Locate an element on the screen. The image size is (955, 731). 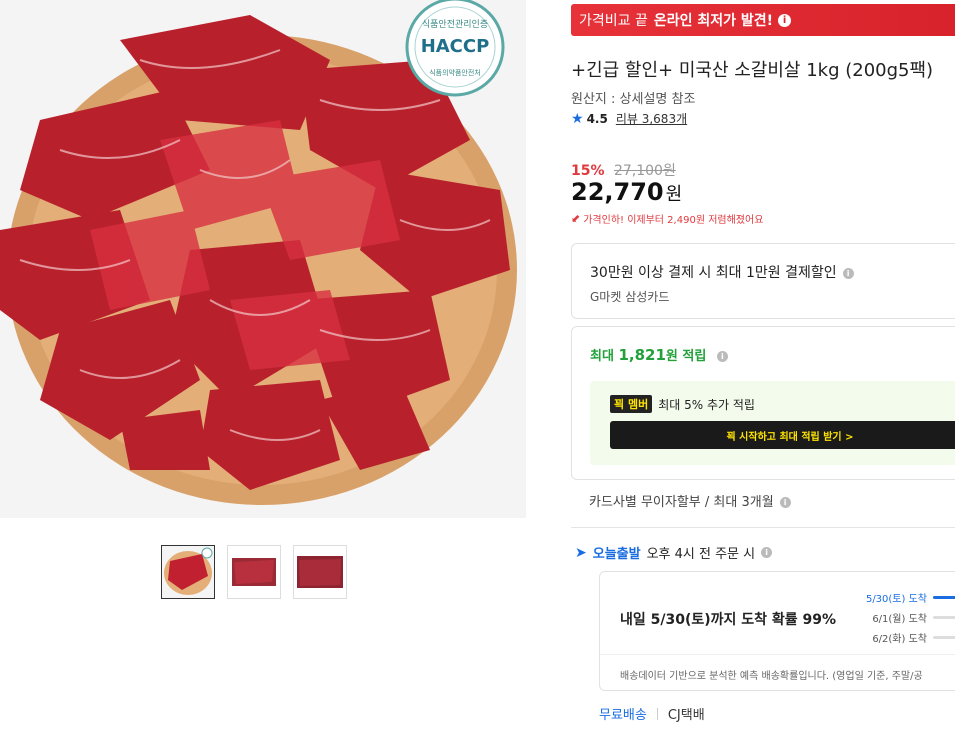
svg-text: 식품의약품안전처 is located at coordinates (455, 72).